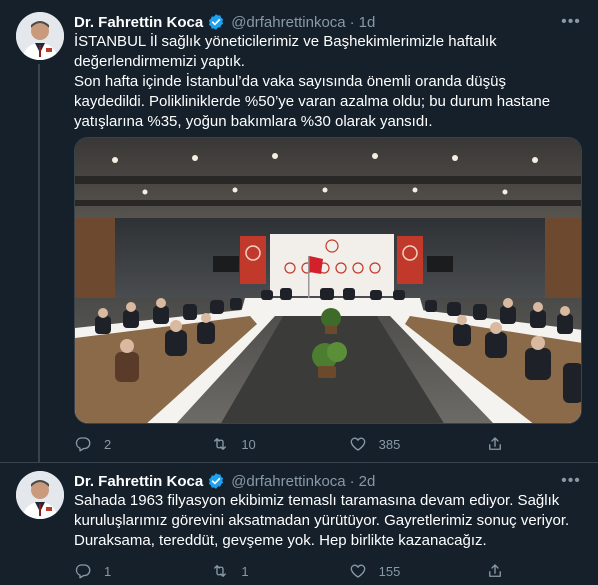 This screenshot has height=585, width=598. I want to click on tweet-header: Dr. Fahrettin Koca @drfahrettinkoca · 1d, so click(318, 22).